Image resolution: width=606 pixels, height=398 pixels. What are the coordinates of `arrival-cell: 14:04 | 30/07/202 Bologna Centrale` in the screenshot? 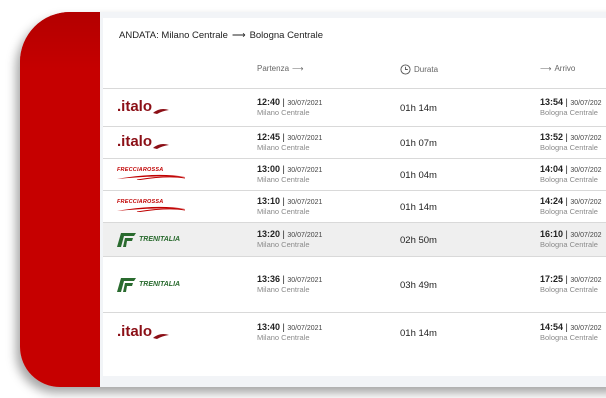 It's located at (571, 174).